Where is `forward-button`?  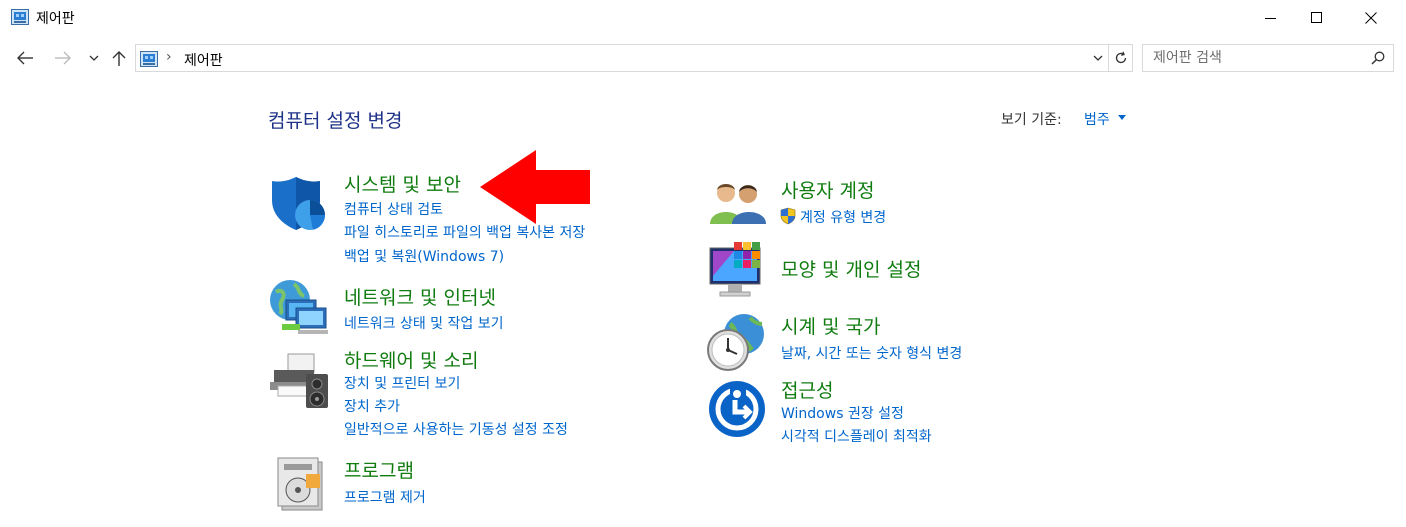
forward-button is located at coordinates (63, 58).